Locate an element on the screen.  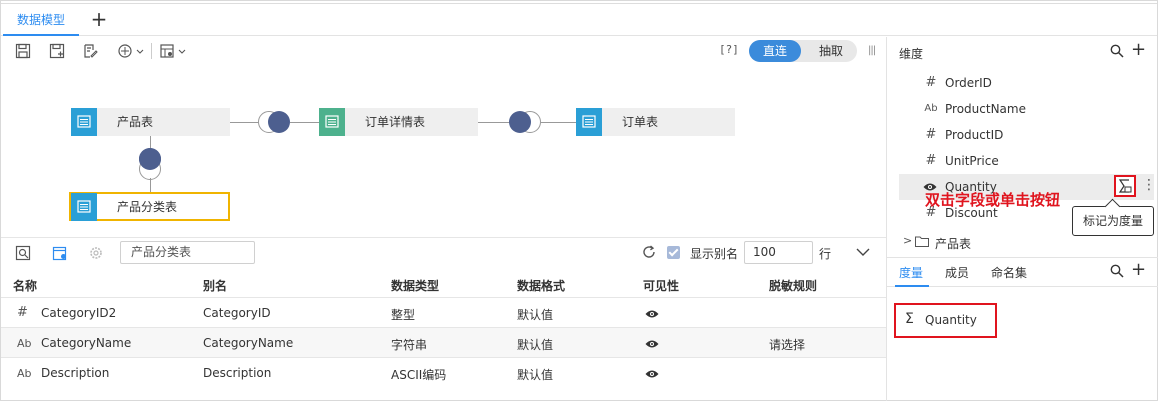
more-options-icon: ⋮ is located at coordinates (1149, 185).